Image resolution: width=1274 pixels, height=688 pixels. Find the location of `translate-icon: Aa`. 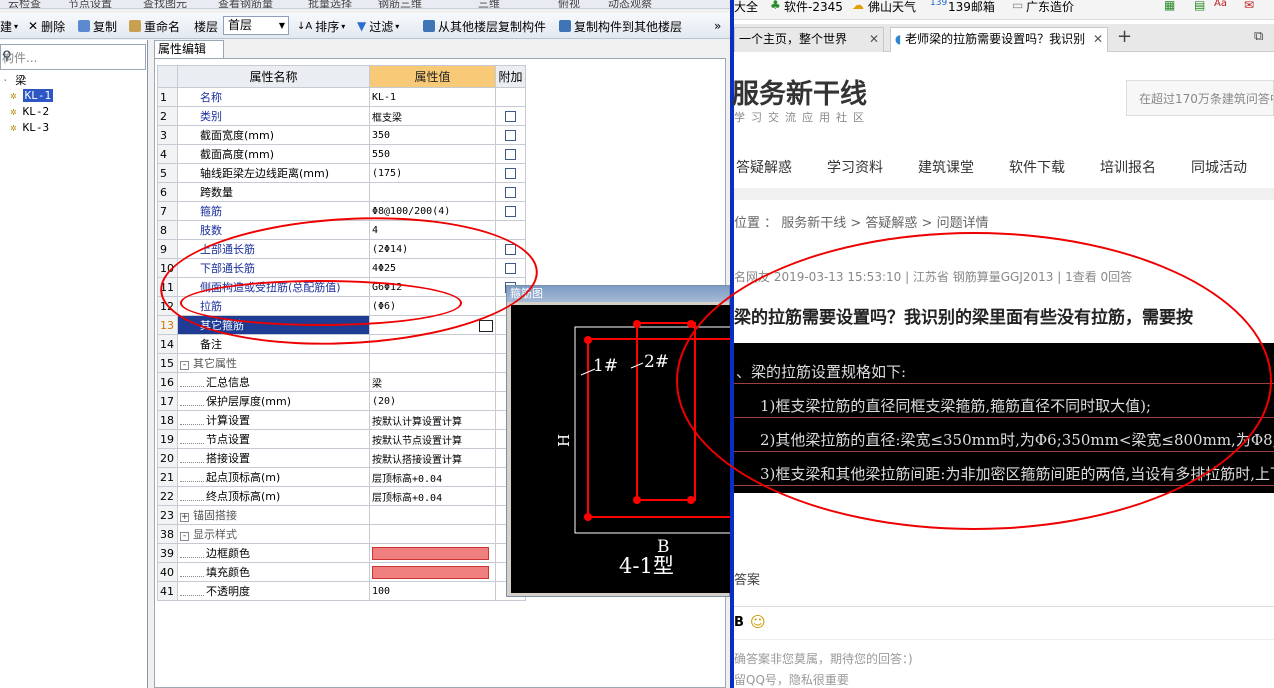

translate-icon: Aa is located at coordinates (1220, 4).